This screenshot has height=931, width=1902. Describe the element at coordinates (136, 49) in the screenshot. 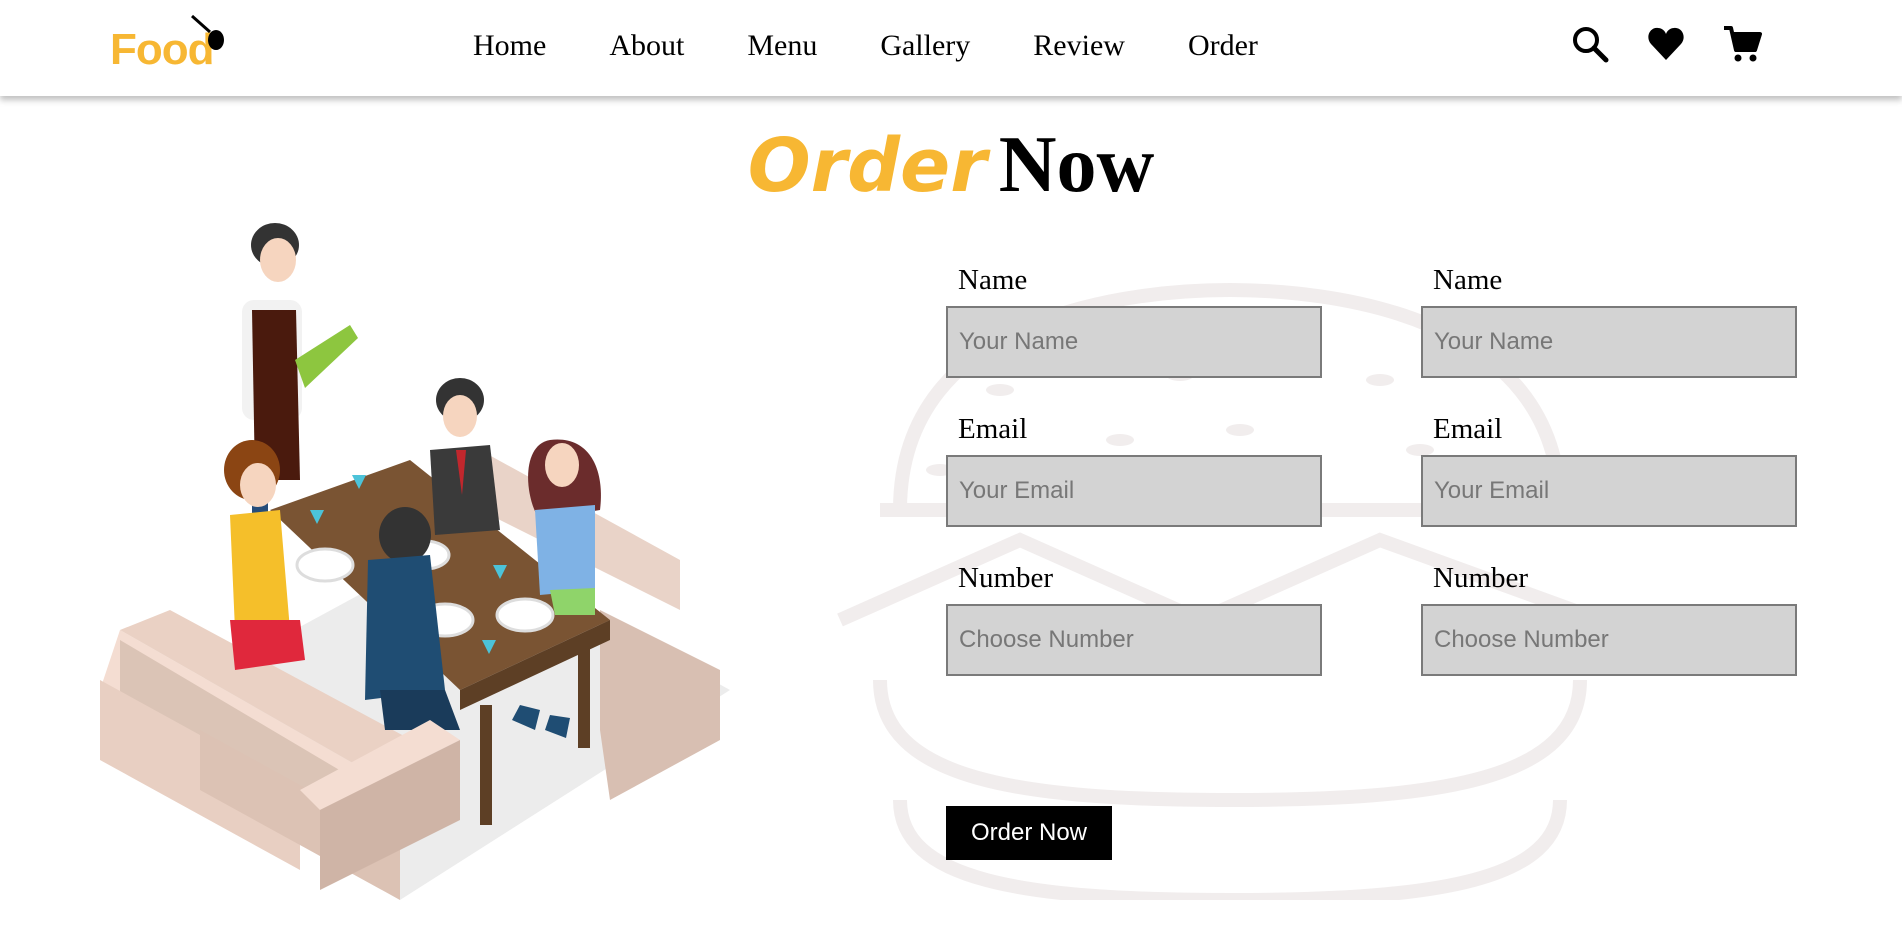

I see `logo-text-prefix: Fo` at that location.